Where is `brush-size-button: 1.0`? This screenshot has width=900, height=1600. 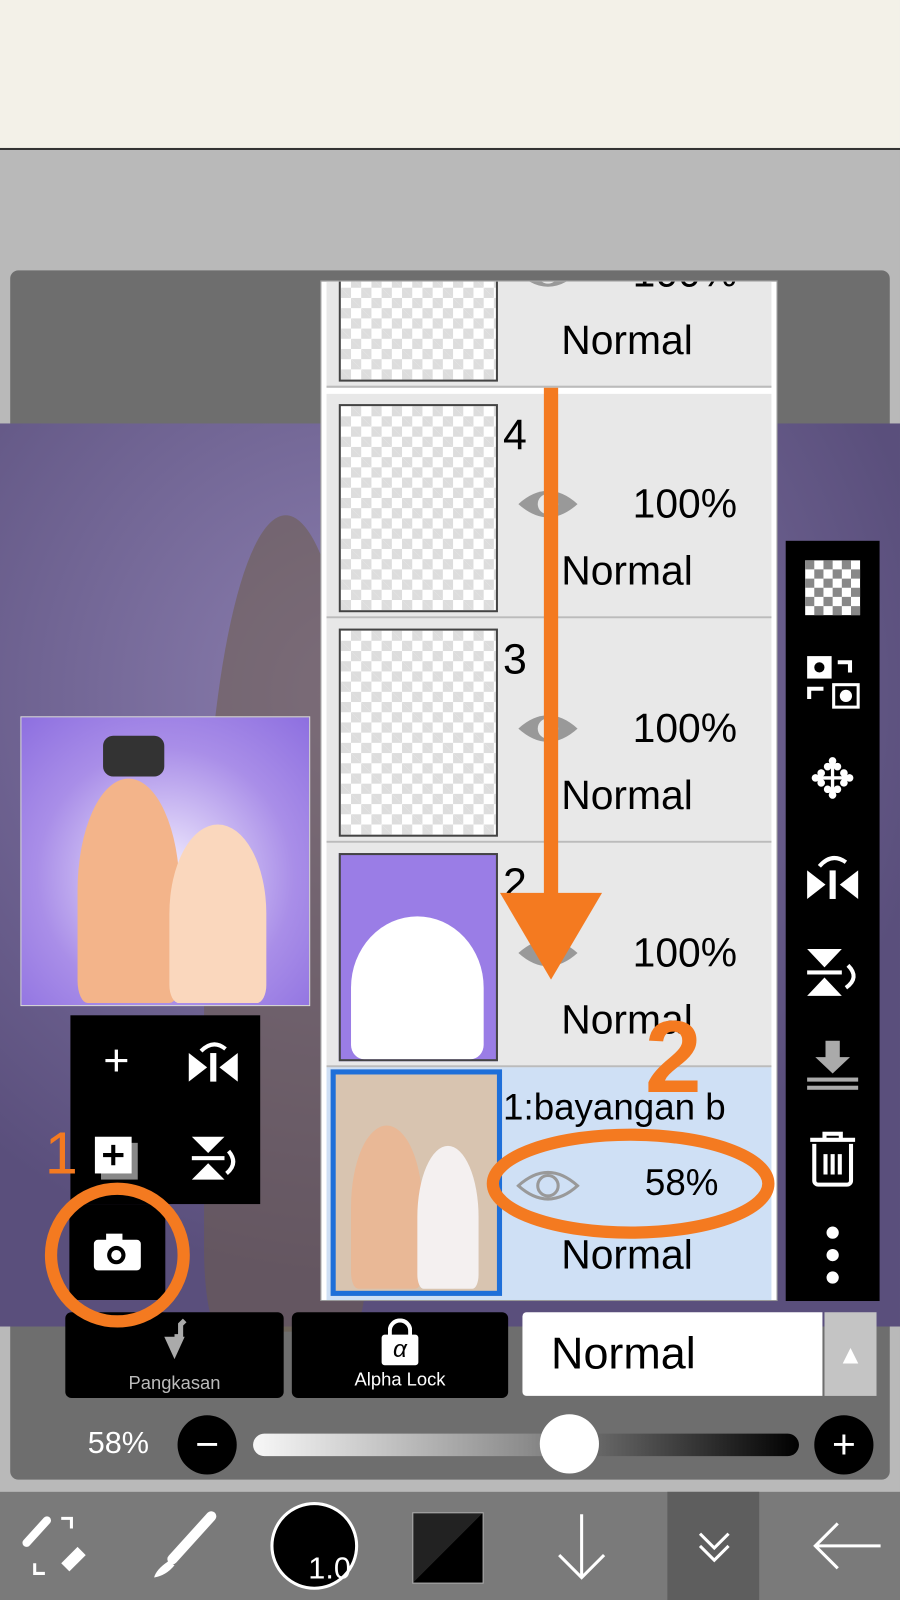
brush-size-button: 1.0 is located at coordinates (314, 1546).